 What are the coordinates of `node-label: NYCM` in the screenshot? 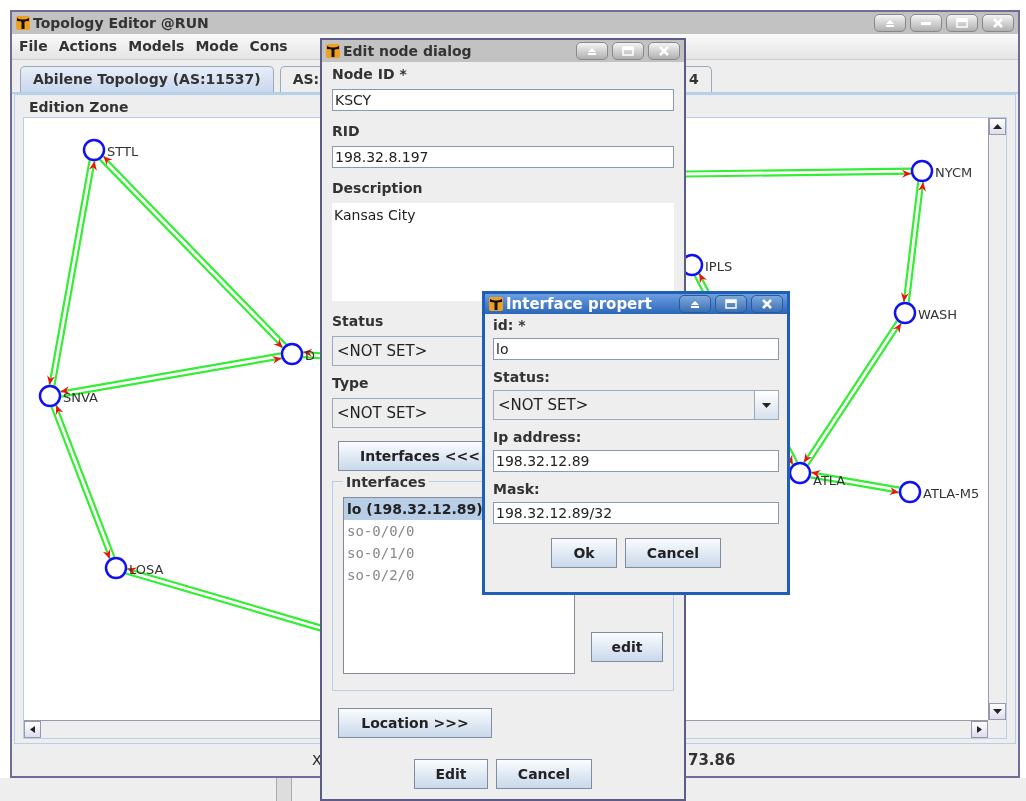 It's located at (954, 172).